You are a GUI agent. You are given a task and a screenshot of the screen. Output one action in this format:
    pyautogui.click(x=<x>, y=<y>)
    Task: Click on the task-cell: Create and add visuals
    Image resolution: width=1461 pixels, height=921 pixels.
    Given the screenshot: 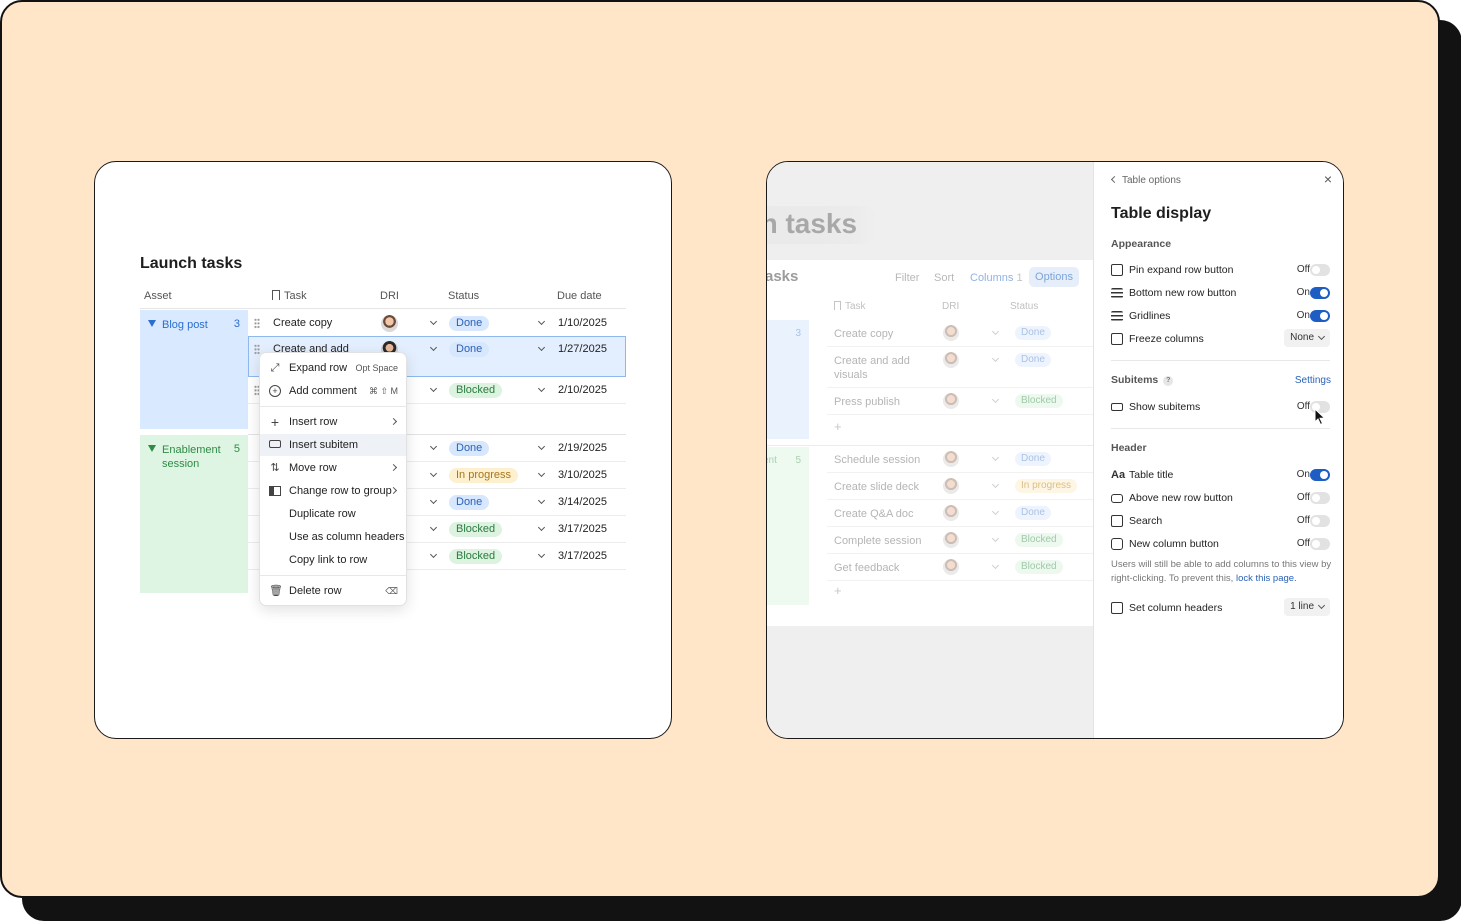 What is the action you would take?
    pyautogui.click(x=879, y=368)
    